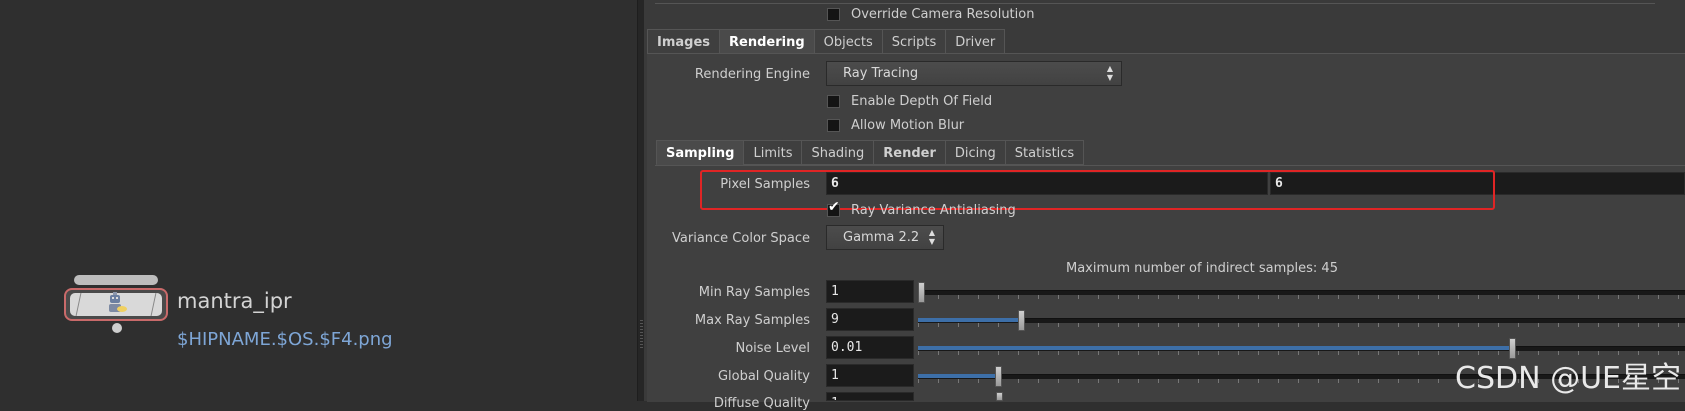 The width and height of the screenshot is (1685, 411). Describe the element at coordinates (943, 14) in the screenshot. I see `override-camera-resolution-label: Override Camera Resolution` at that location.